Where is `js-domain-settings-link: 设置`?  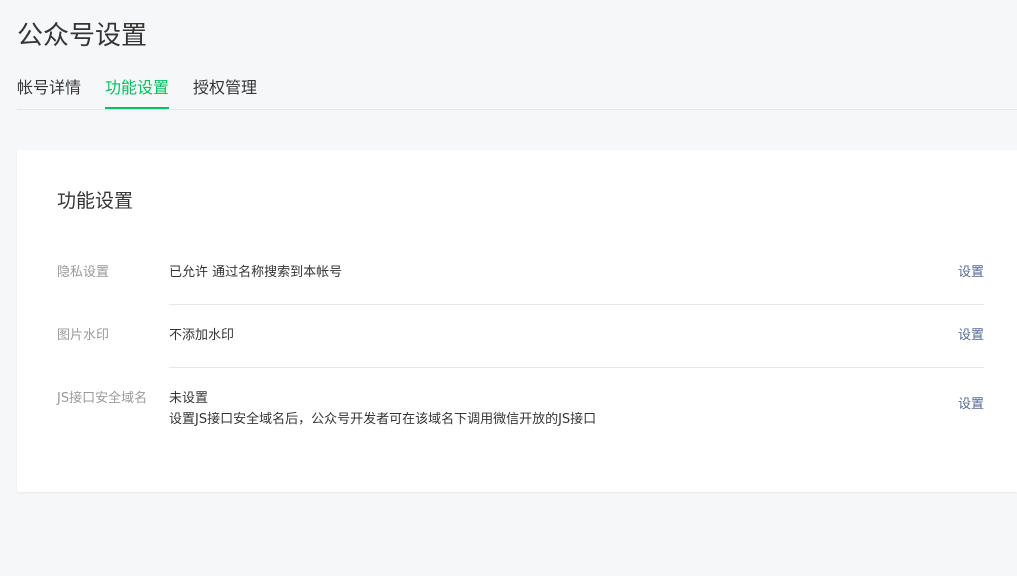
js-domain-settings-link: 设置 is located at coordinates (971, 405).